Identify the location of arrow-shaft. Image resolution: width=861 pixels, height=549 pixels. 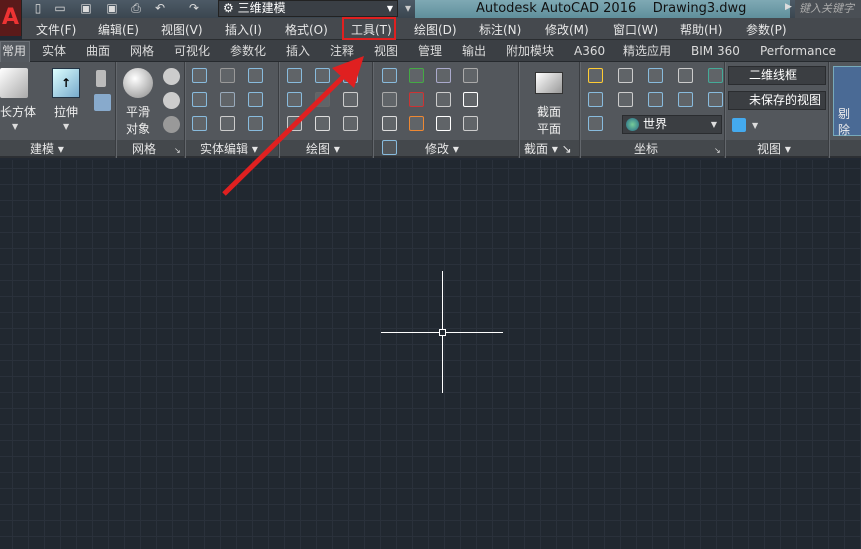
(284, 134).